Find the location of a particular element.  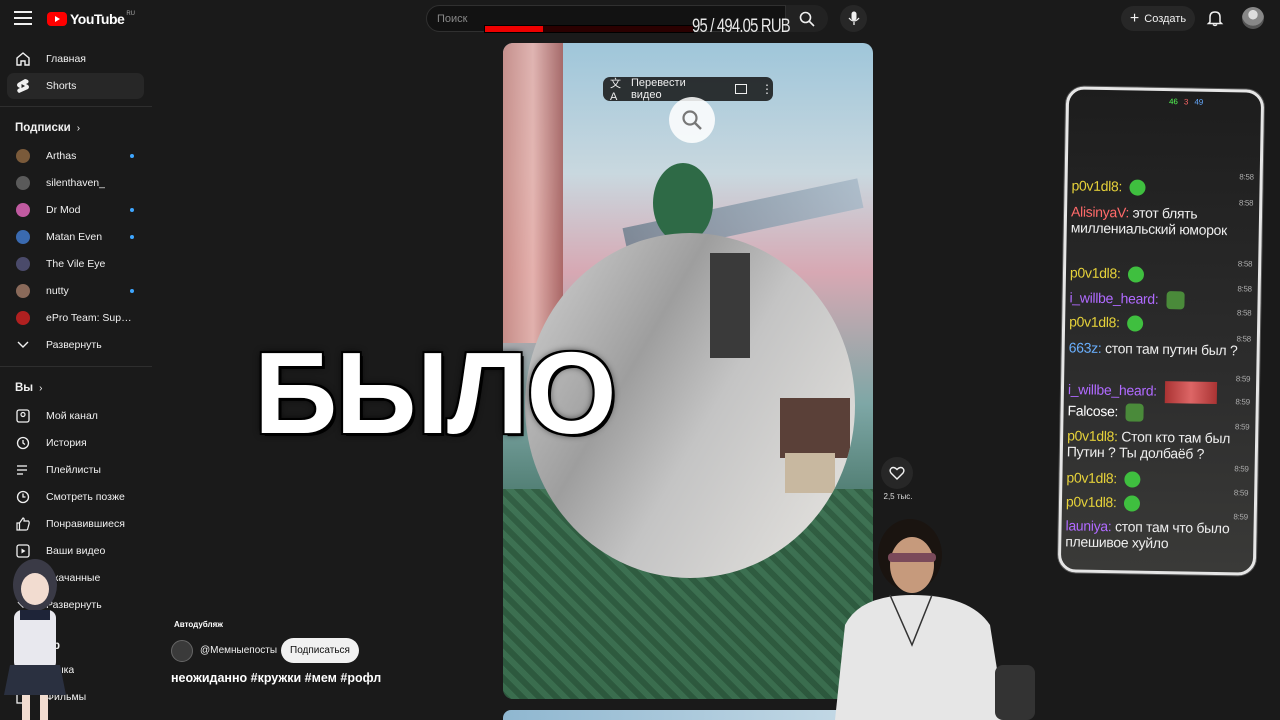

chat-message: i_willbe_heard: 8:59 is located at coordinates (1158, 389).